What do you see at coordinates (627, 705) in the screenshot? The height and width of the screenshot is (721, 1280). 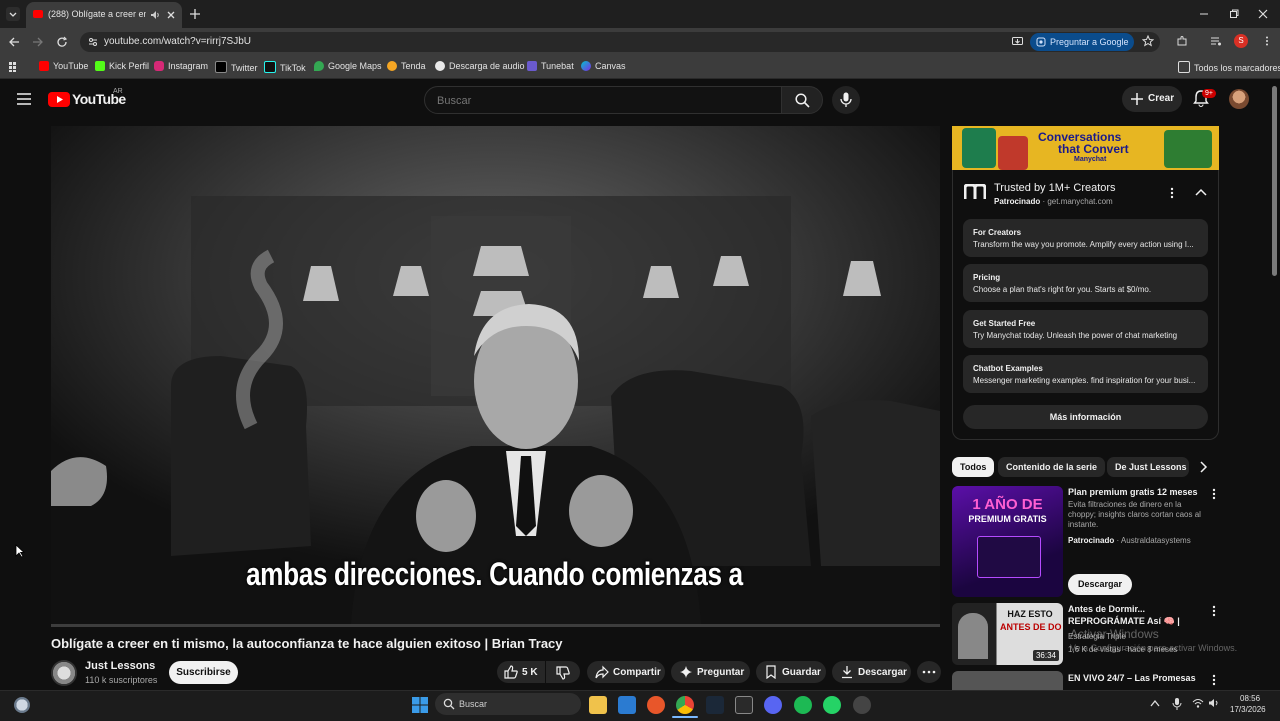 I see `store-icon` at bounding box center [627, 705].